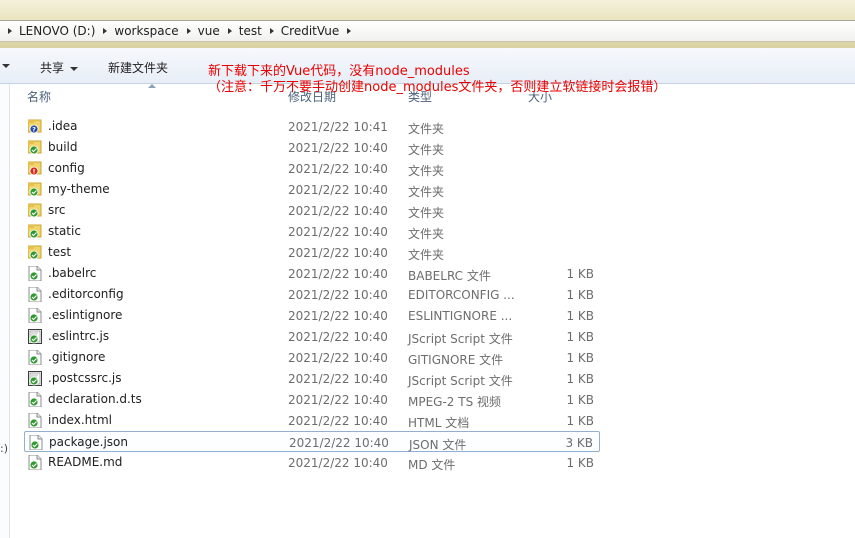 Image resolution: width=855 pixels, height=538 pixels. Describe the element at coordinates (89, 442) in the screenshot. I see `file-name: package.json` at that location.